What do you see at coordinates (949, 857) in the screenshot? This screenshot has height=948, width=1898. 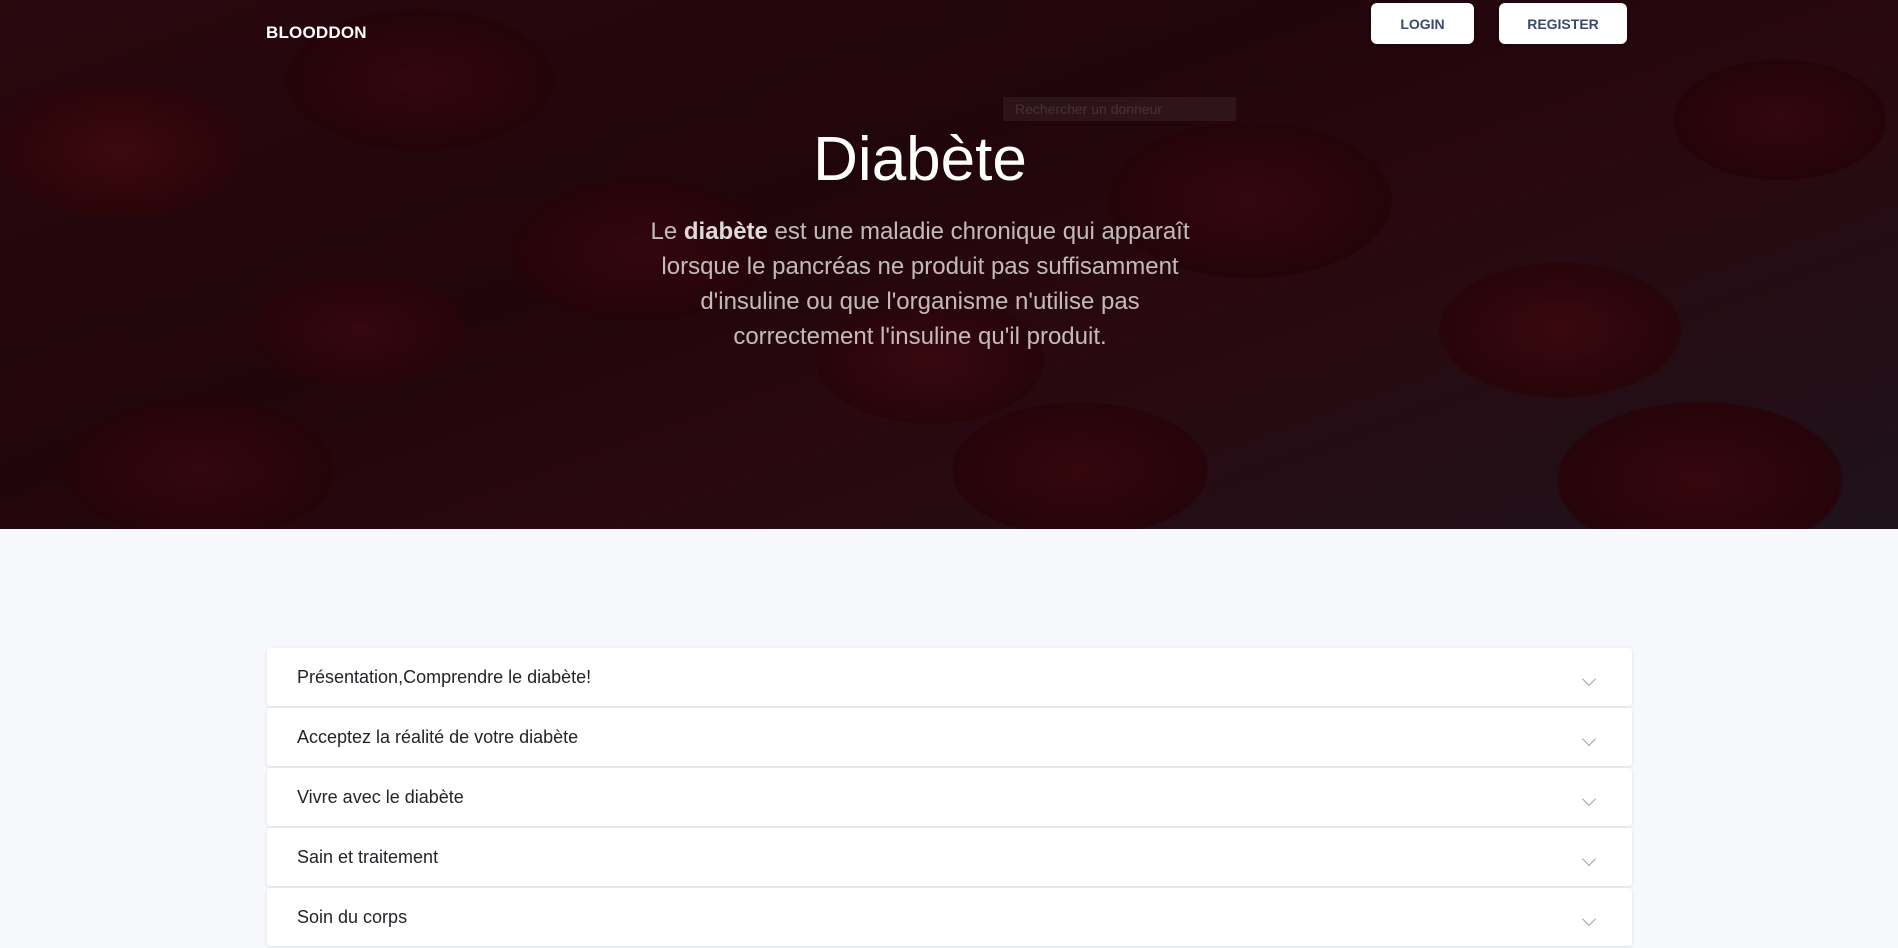 I see `accordion-item-sain: Sain et traitement` at bounding box center [949, 857].